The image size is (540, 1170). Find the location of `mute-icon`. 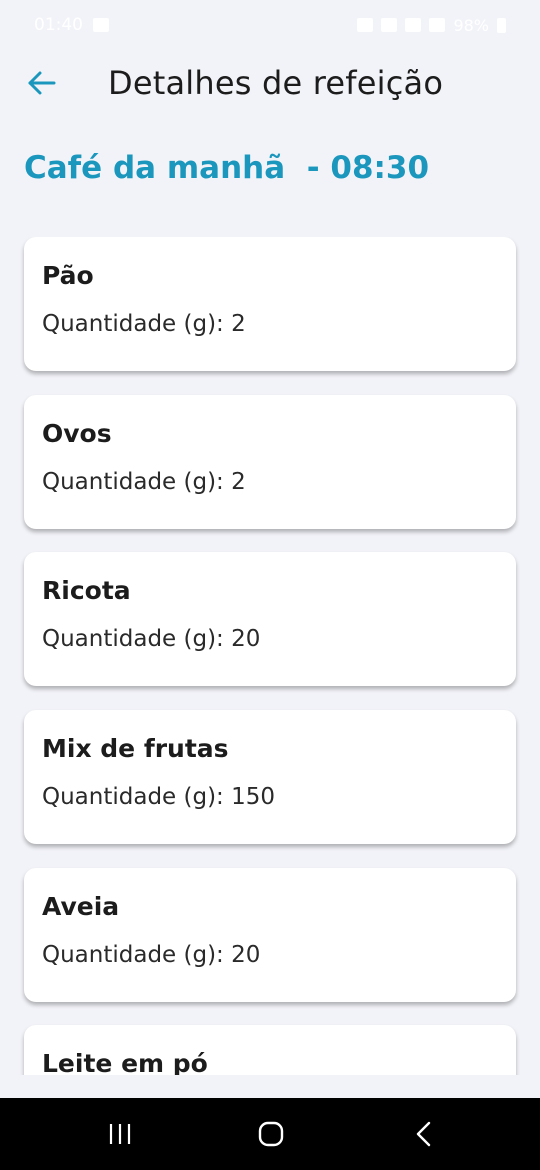

mute-icon is located at coordinates (389, 25).